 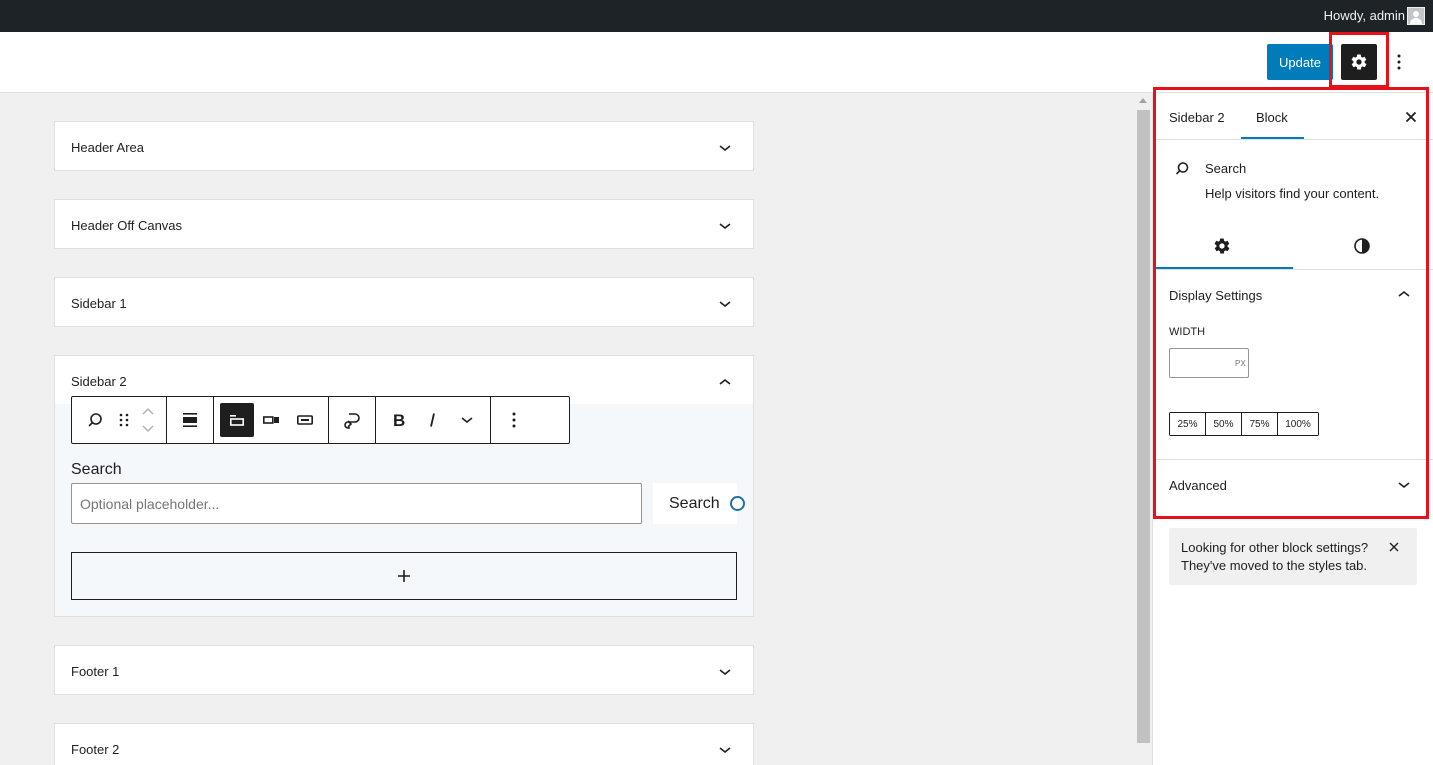 What do you see at coordinates (1240, 363) in the screenshot?
I see `width-unit: PX` at bounding box center [1240, 363].